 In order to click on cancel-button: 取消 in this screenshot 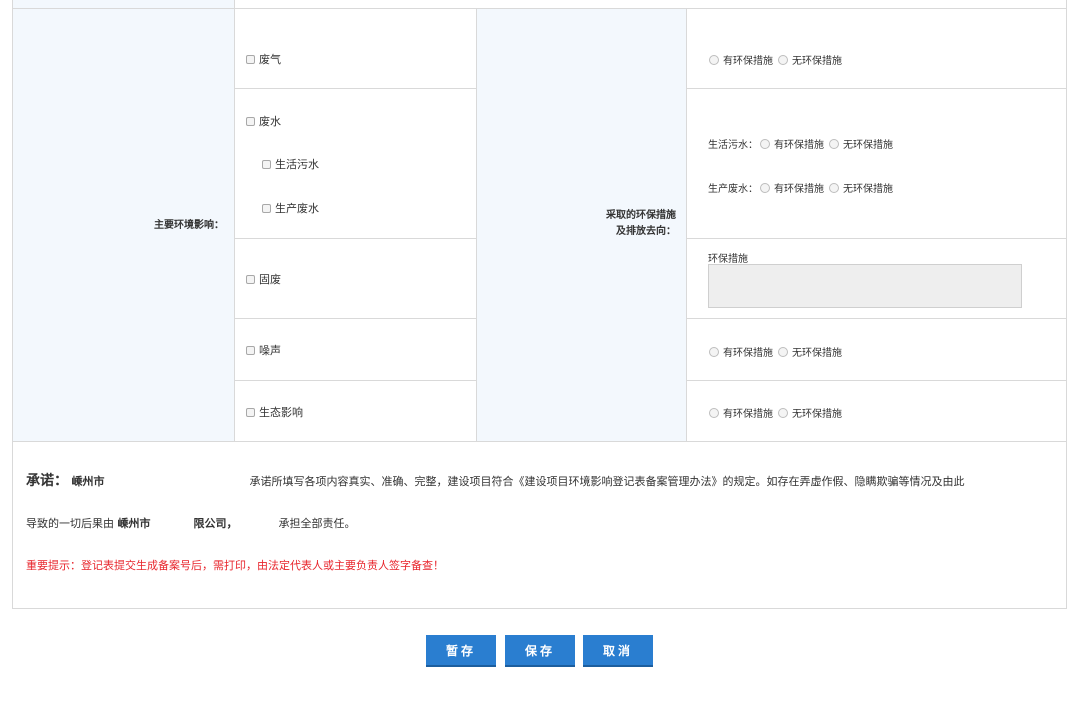, I will do `click(618, 651)`.